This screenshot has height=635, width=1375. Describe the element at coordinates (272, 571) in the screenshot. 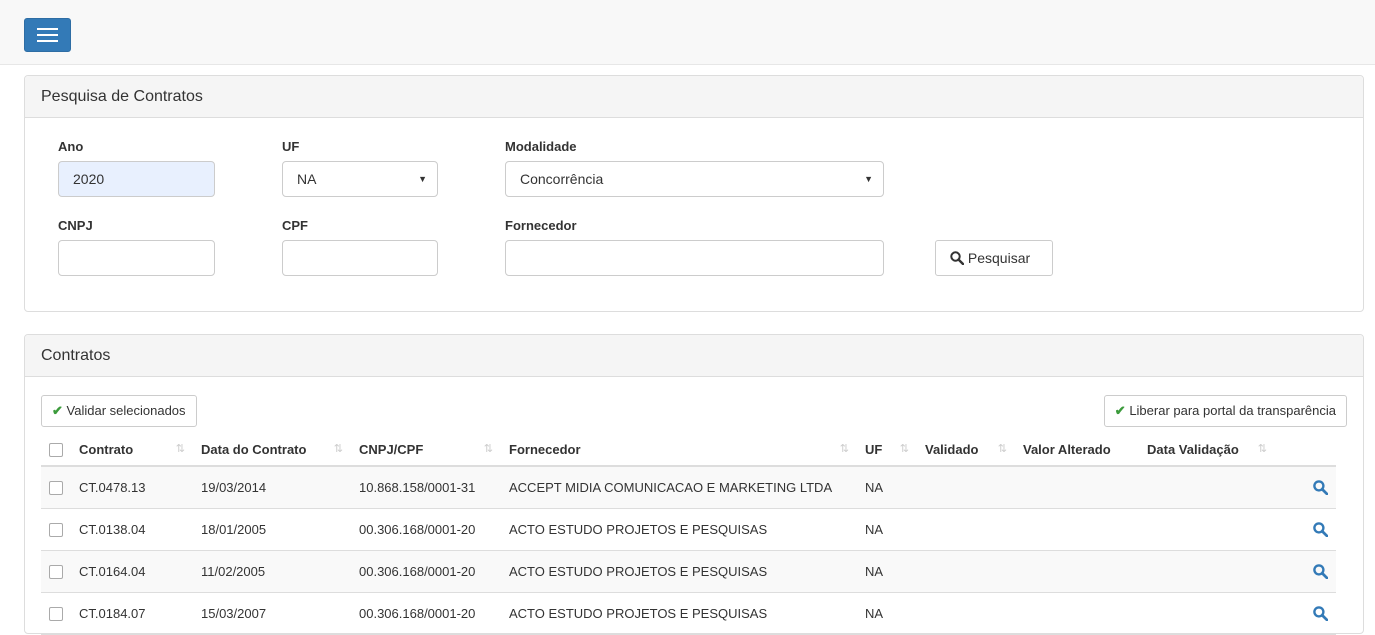

I see `cell-data: 11/02/2005` at that location.